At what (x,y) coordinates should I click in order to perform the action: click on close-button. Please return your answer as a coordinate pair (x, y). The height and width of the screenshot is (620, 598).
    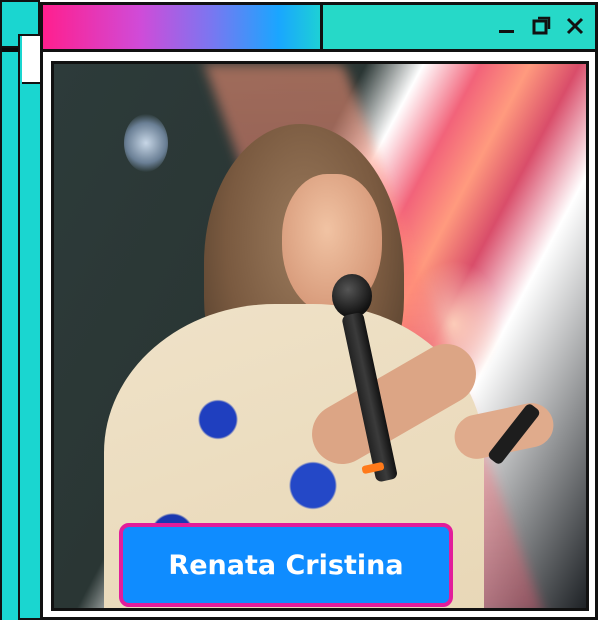
    Looking at the image, I should click on (575, 26).